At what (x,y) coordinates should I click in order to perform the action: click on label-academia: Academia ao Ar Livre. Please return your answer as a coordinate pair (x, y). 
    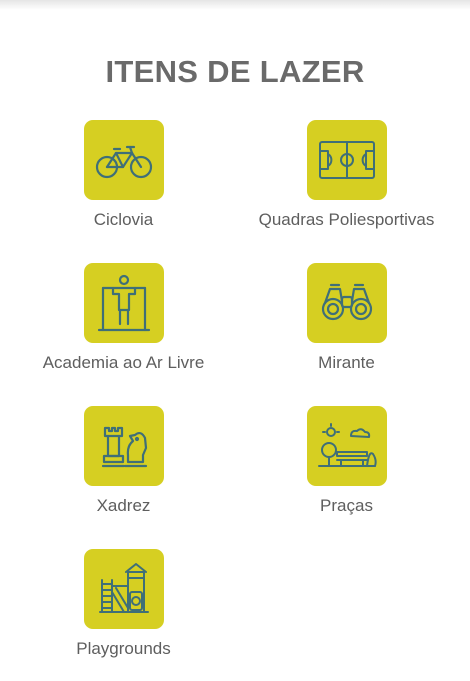
    Looking at the image, I should click on (123, 362).